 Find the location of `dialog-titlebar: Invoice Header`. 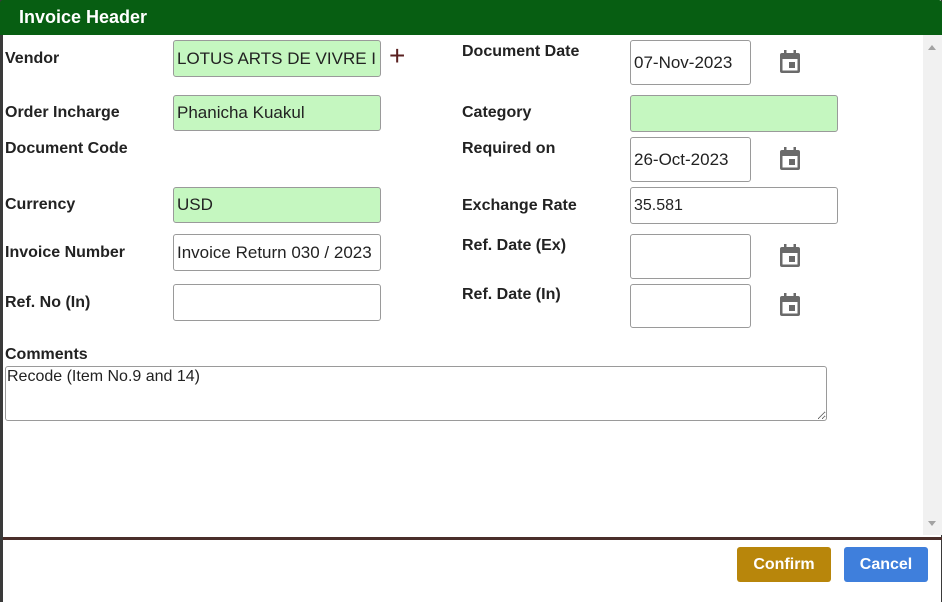

dialog-titlebar: Invoice Header is located at coordinates (471, 17).